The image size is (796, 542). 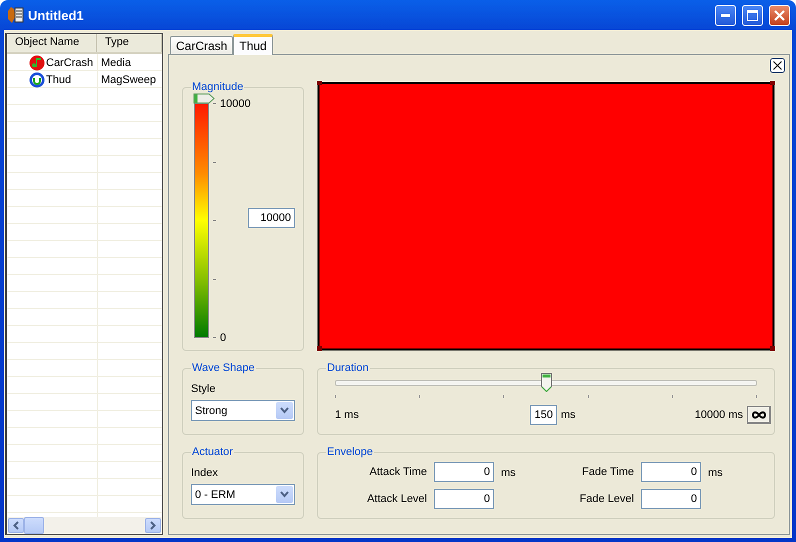 I want to click on field-label: Fade Level, so click(x=606, y=499).